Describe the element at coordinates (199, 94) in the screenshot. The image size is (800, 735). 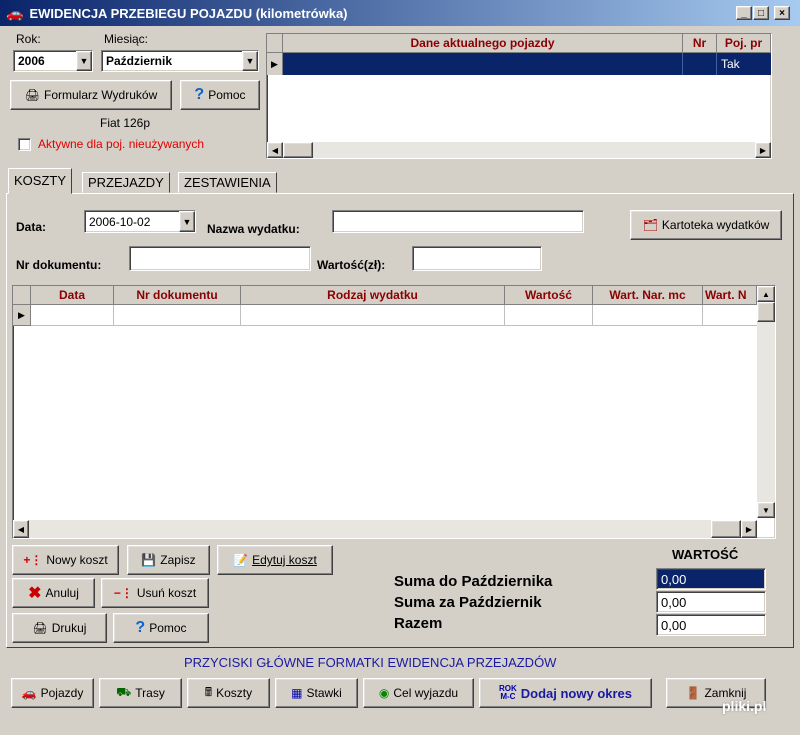
I see `help-icon: ?` at that location.